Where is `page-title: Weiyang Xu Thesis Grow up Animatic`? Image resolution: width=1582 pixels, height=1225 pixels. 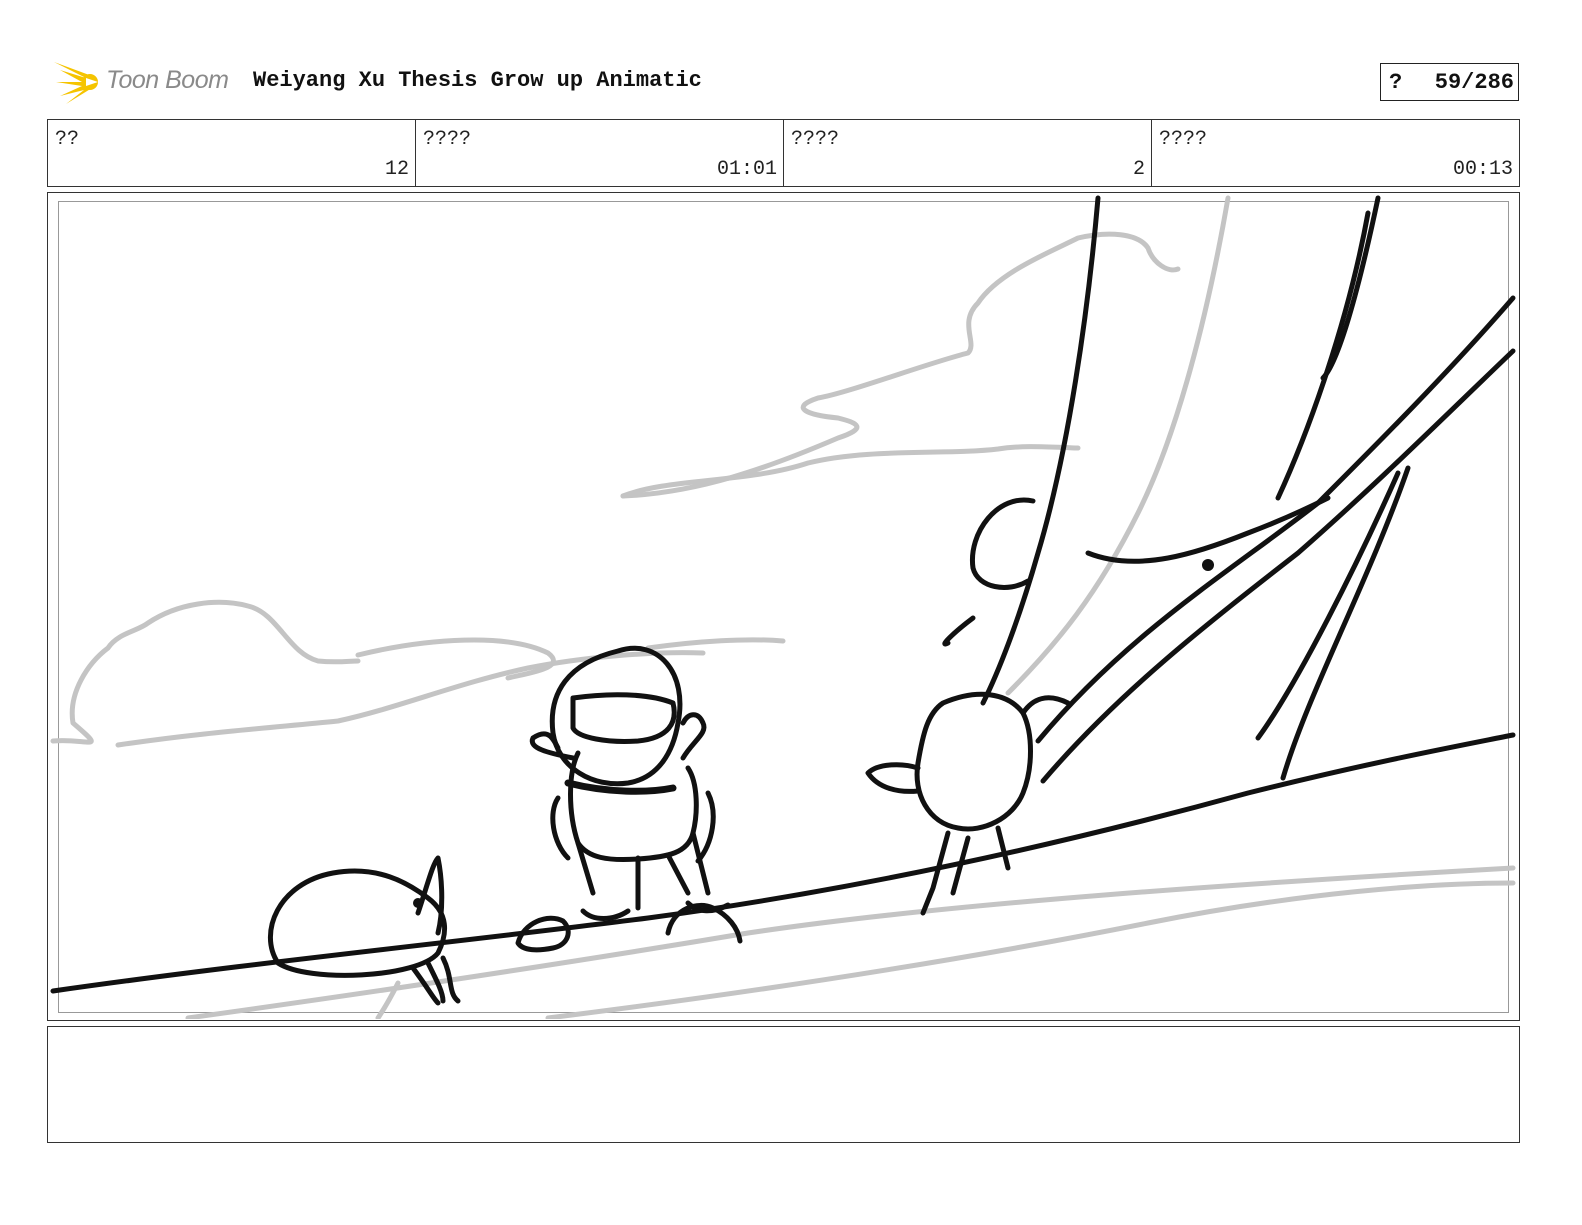
page-title: Weiyang Xu Thesis Grow up Animatic is located at coordinates (477, 80).